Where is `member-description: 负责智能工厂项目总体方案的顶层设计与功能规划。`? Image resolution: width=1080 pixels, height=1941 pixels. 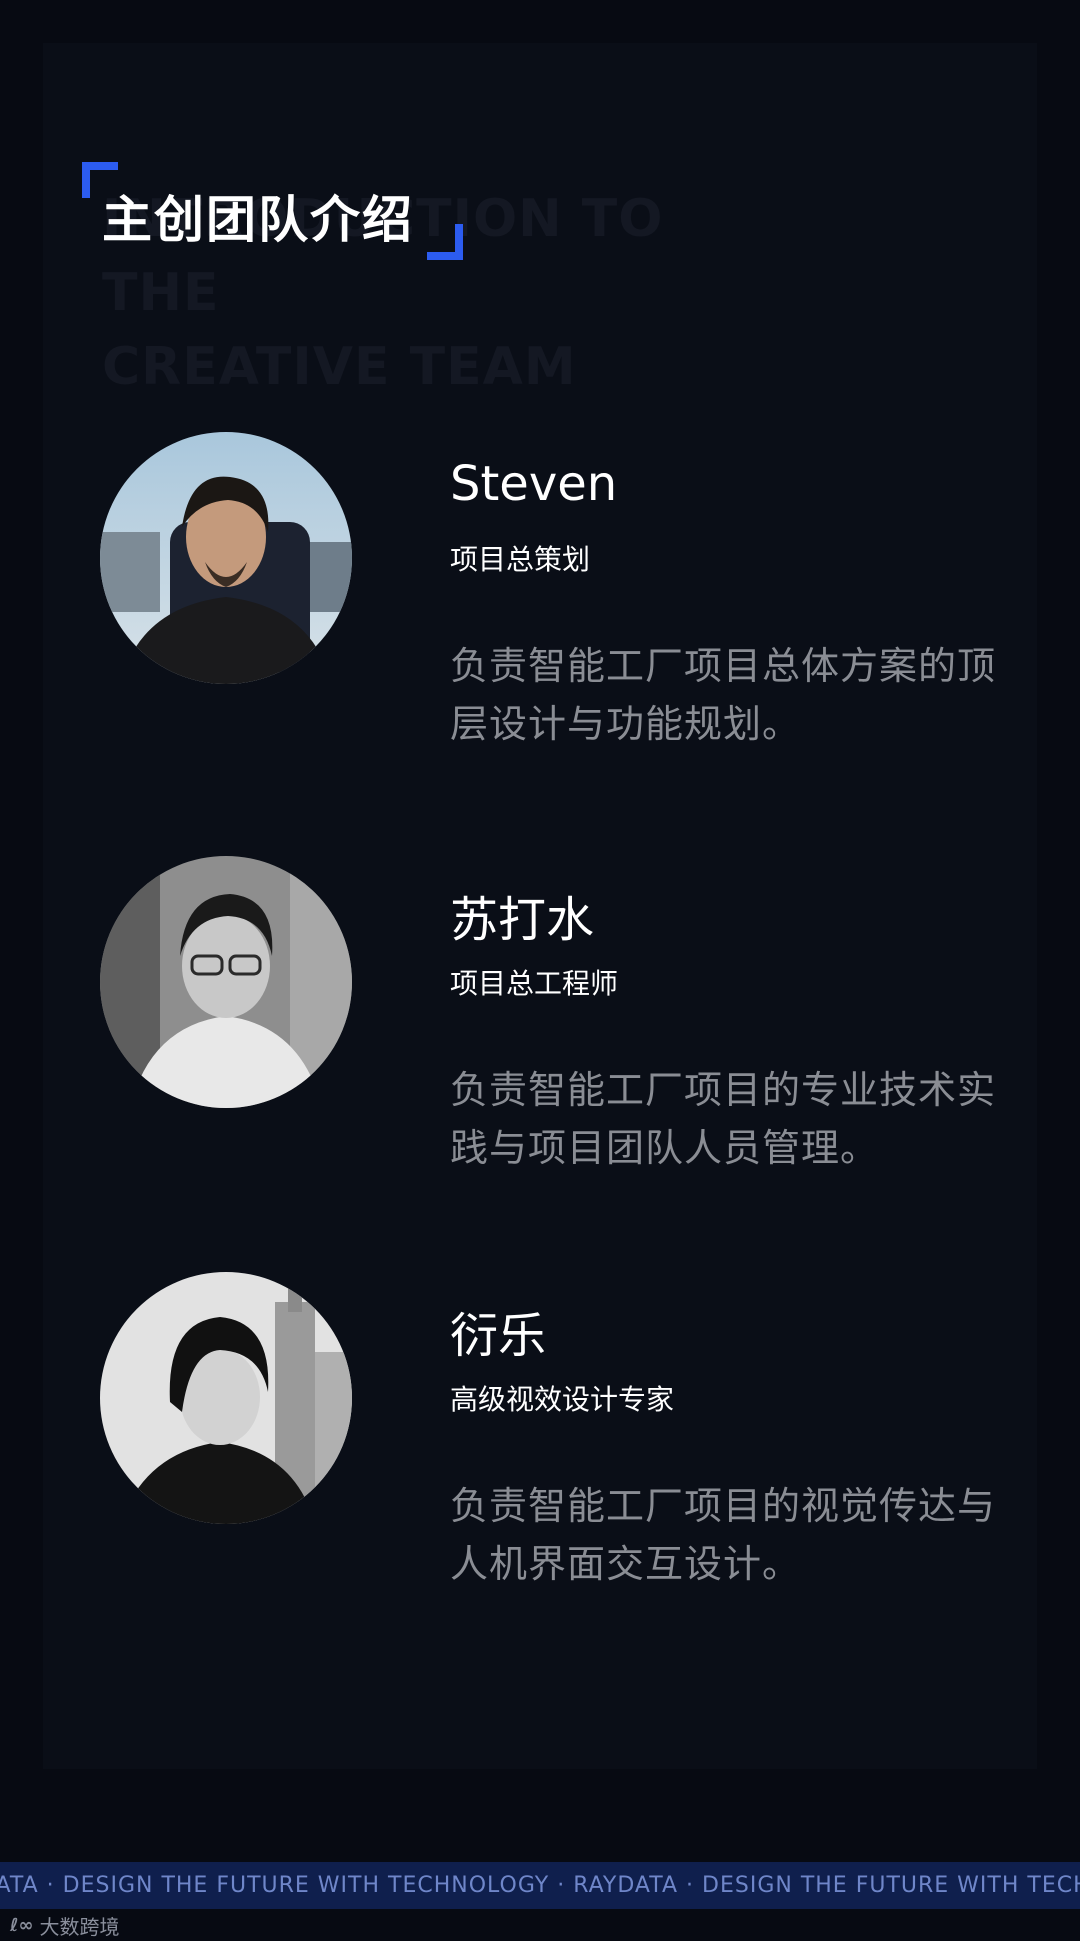 member-description: 负责智能工厂项目总体方案的顶层设计与功能规划。 is located at coordinates (723, 695).